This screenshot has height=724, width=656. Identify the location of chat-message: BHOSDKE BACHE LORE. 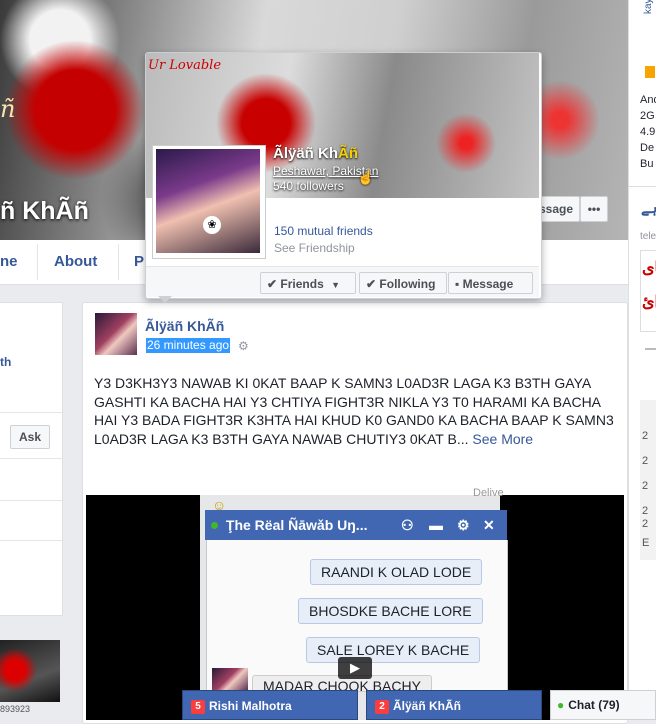
(390, 611).